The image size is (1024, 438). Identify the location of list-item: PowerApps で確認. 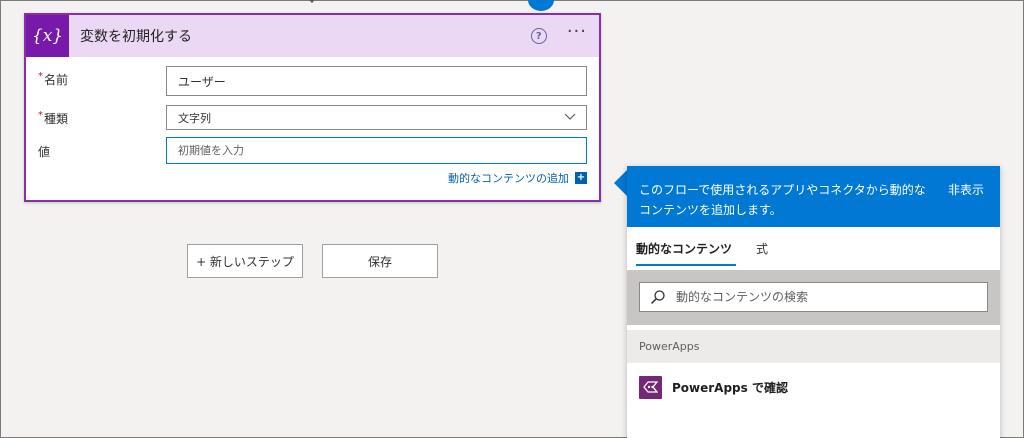
(813, 387).